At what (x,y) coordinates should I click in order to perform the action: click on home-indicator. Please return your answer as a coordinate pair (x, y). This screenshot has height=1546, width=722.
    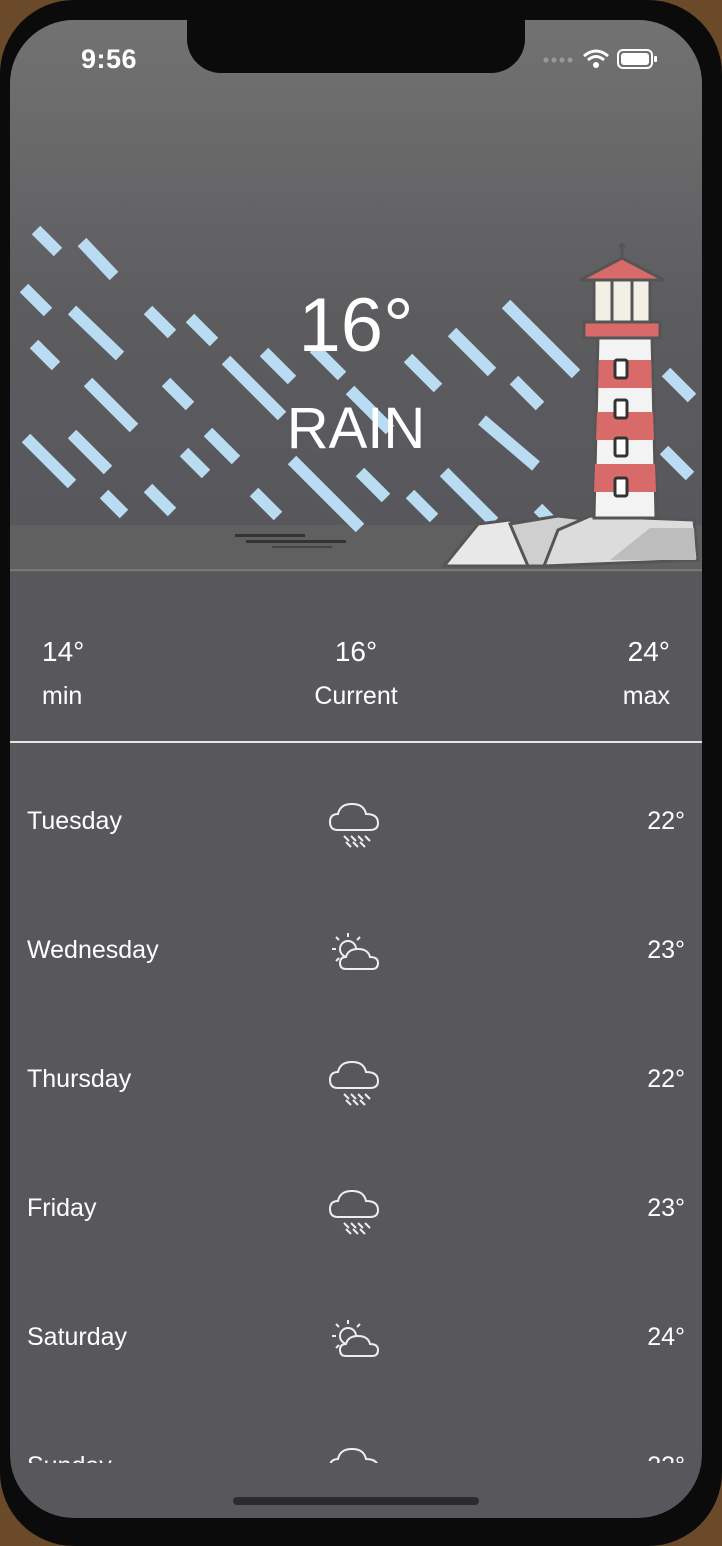
    Looking at the image, I should click on (356, 1501).